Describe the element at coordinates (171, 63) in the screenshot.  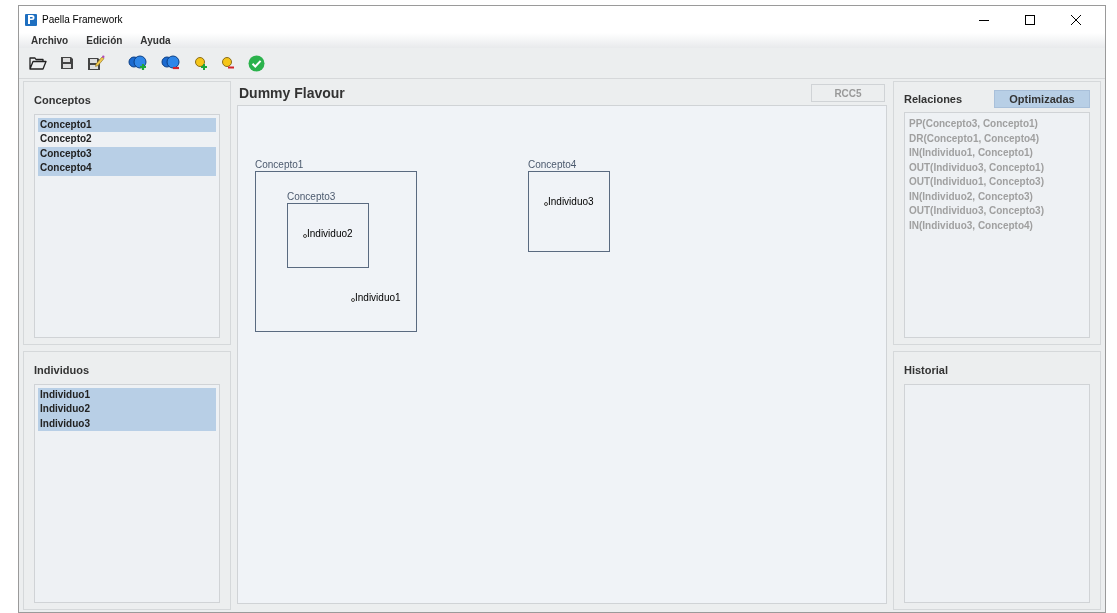
I see `circles-minus-icon` at that location.